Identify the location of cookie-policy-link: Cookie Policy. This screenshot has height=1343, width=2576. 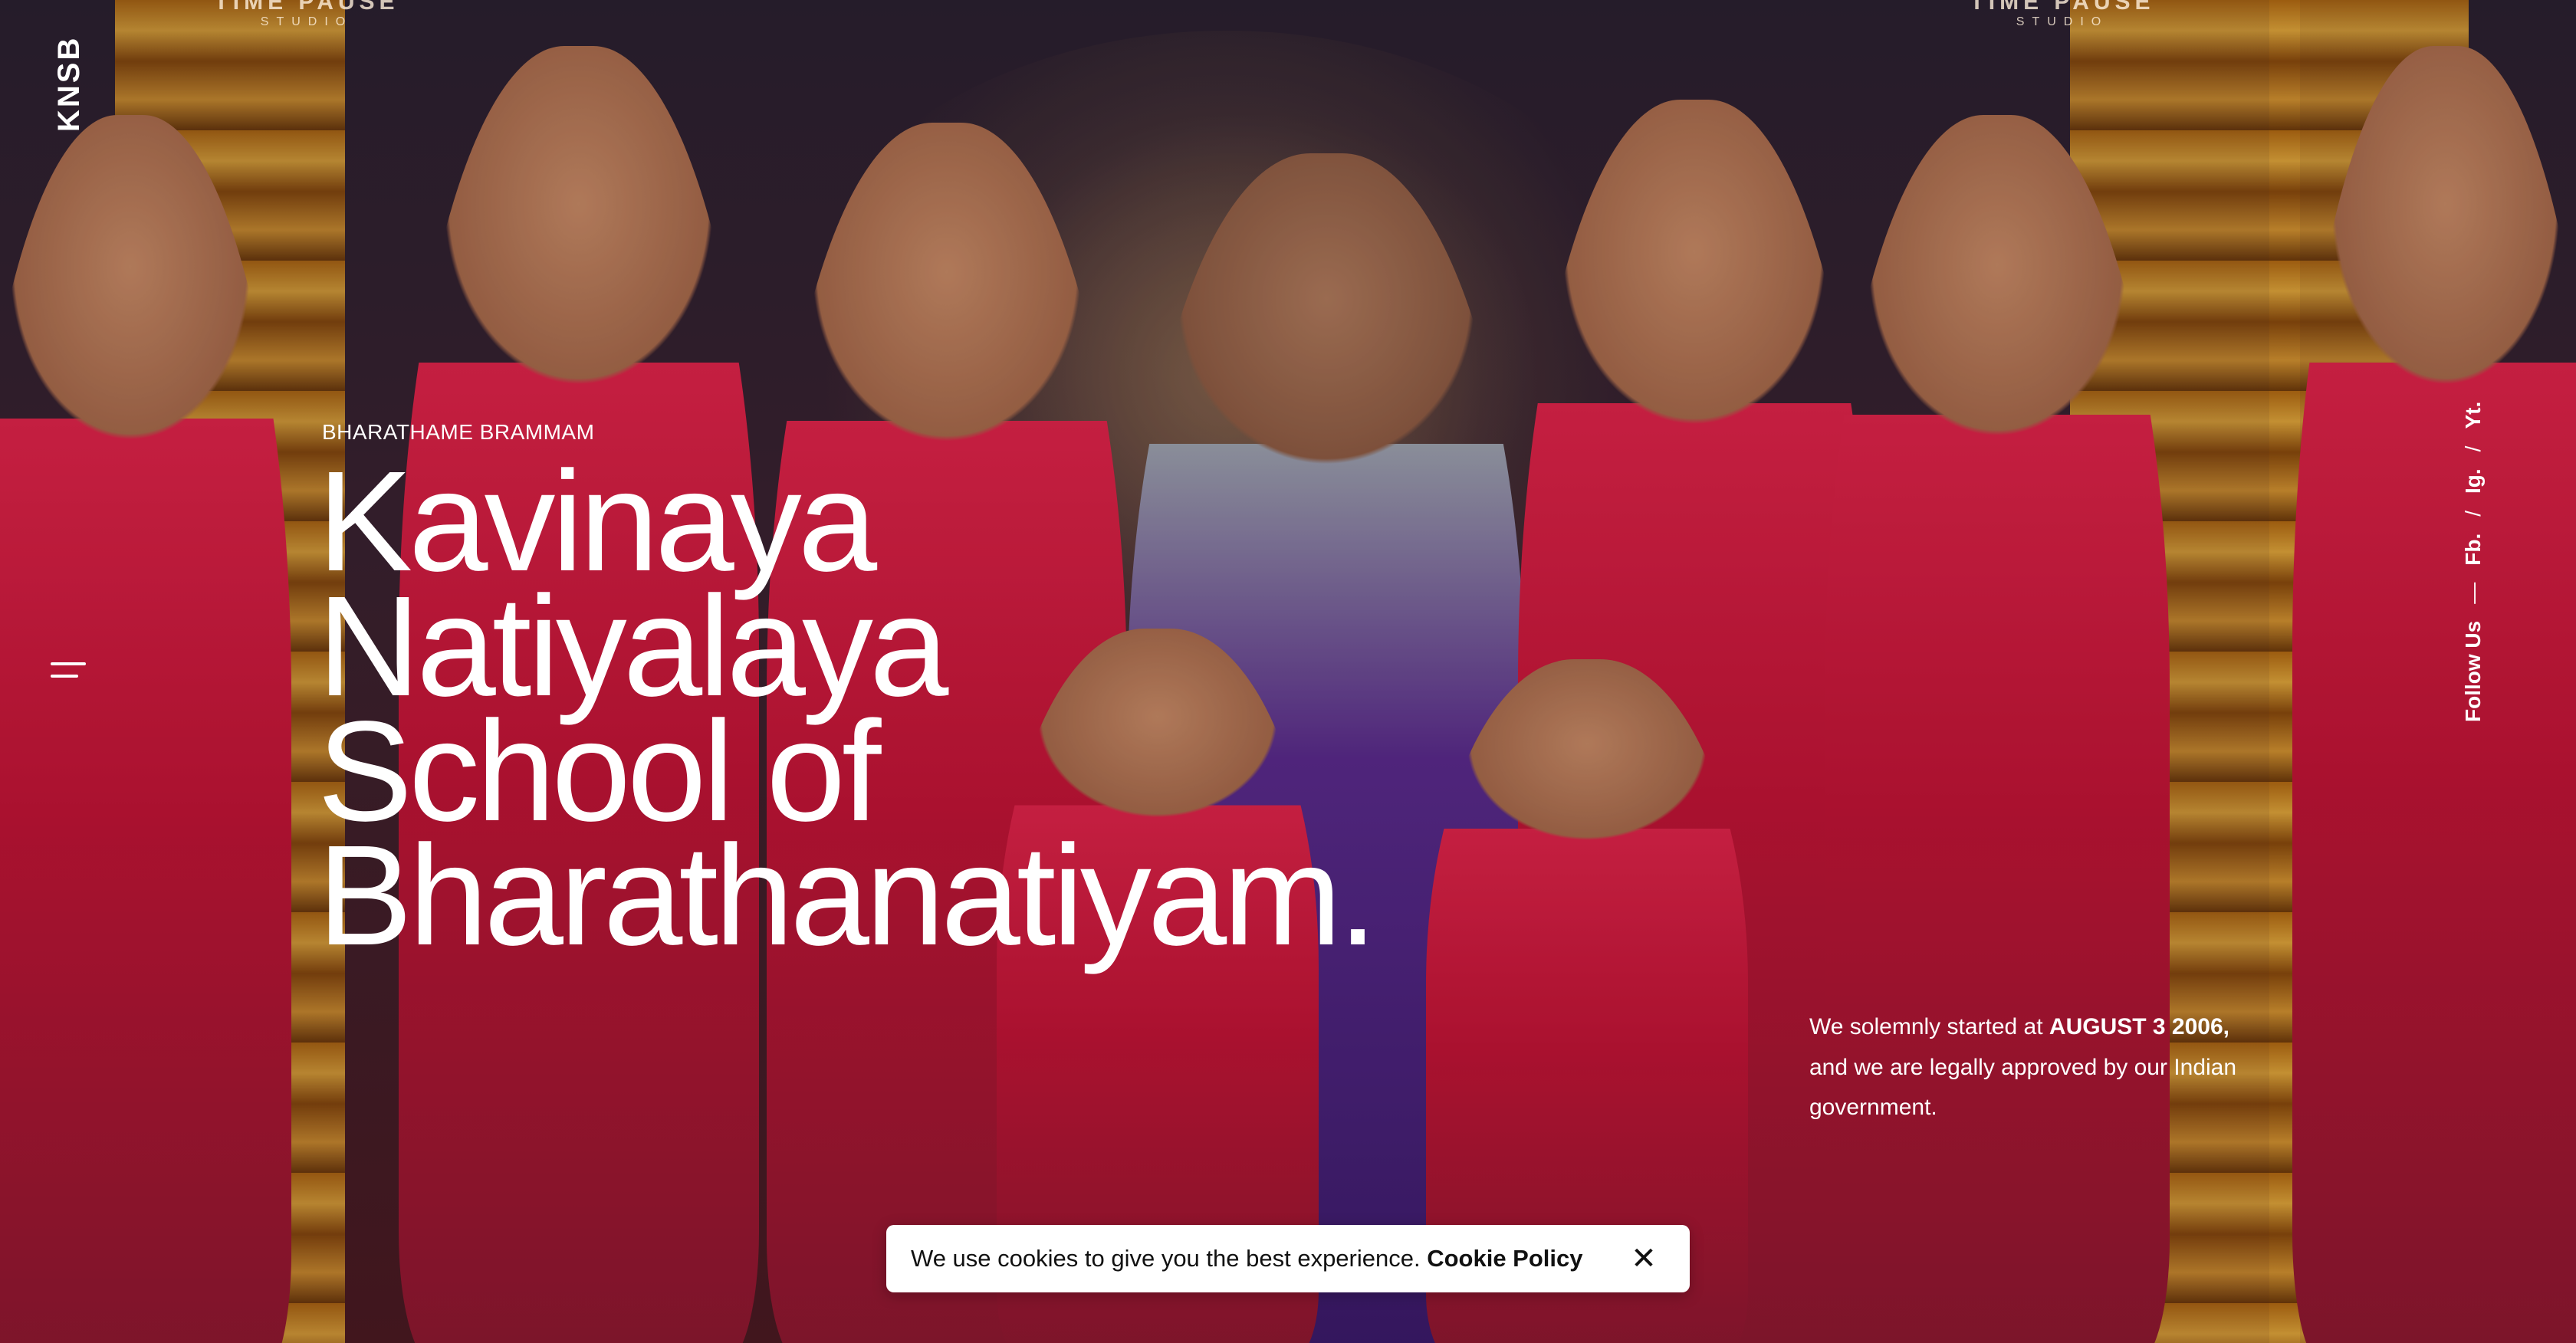
(1504, 1259).